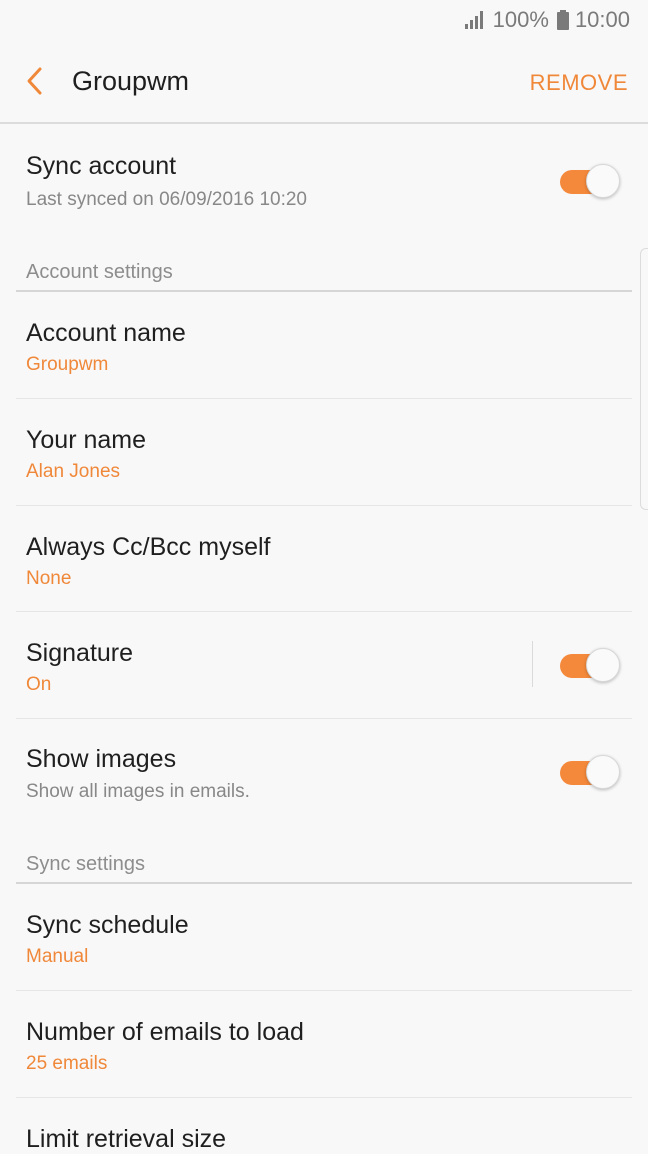 The width and height of the screenshot is (648, 1154). I want to click on sync-account-toggle, so click(589, 181).